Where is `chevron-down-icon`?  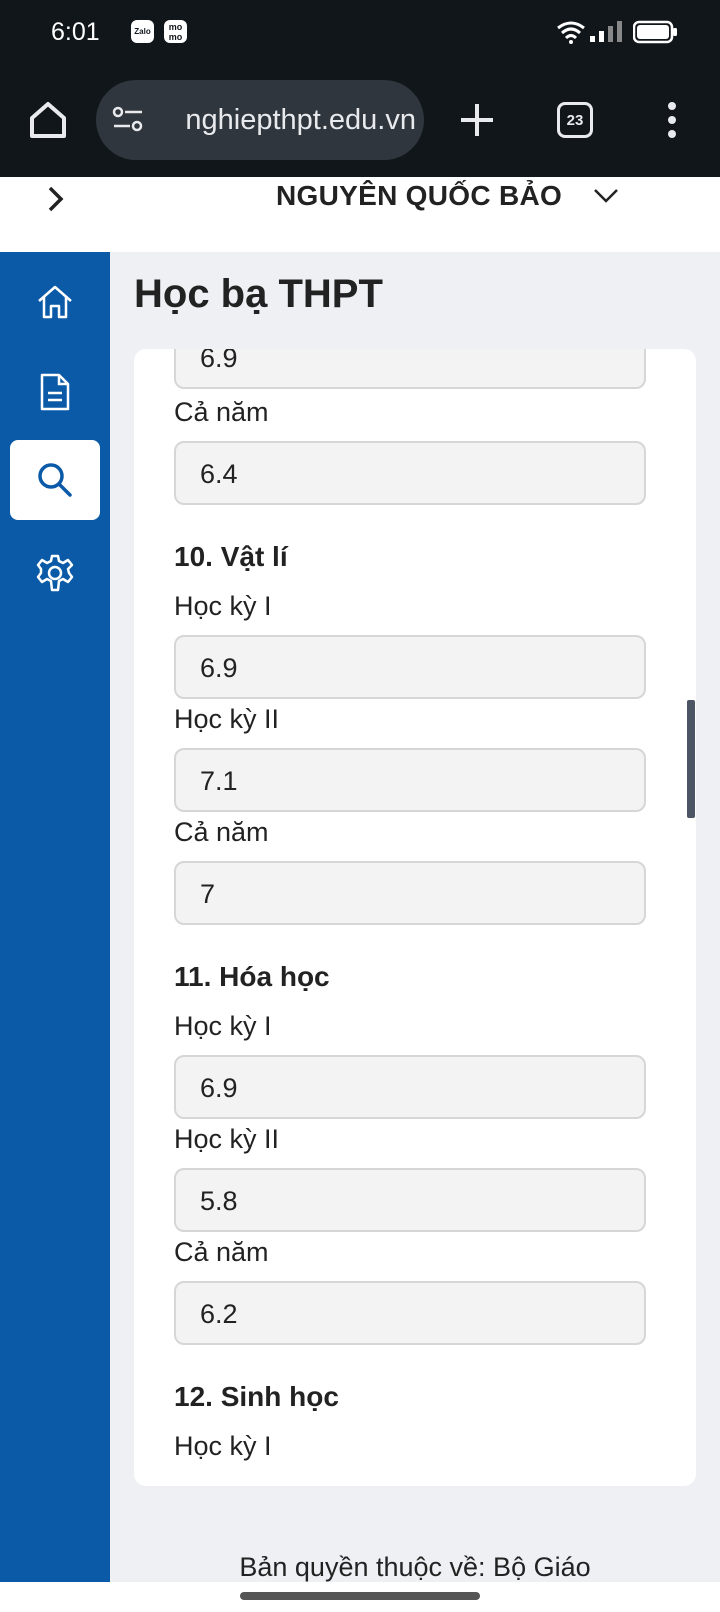 chevron-down-icon is located at coordinates (606, 196).